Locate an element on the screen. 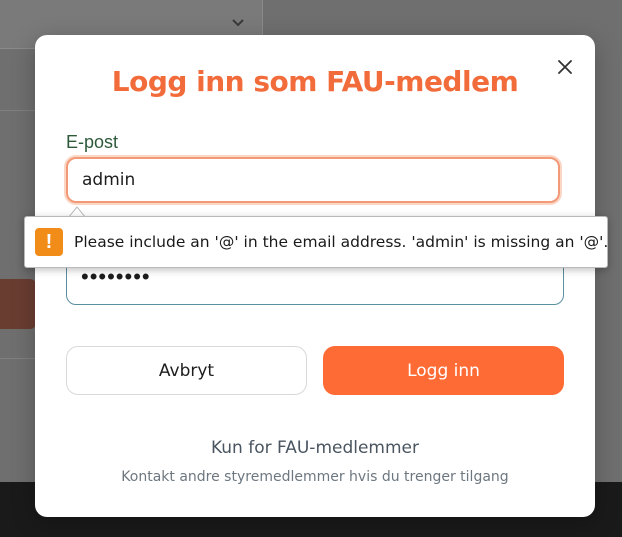 This screenshot has height=537, width=622. warning-glyph: ! is located at coordinates (49, 241).